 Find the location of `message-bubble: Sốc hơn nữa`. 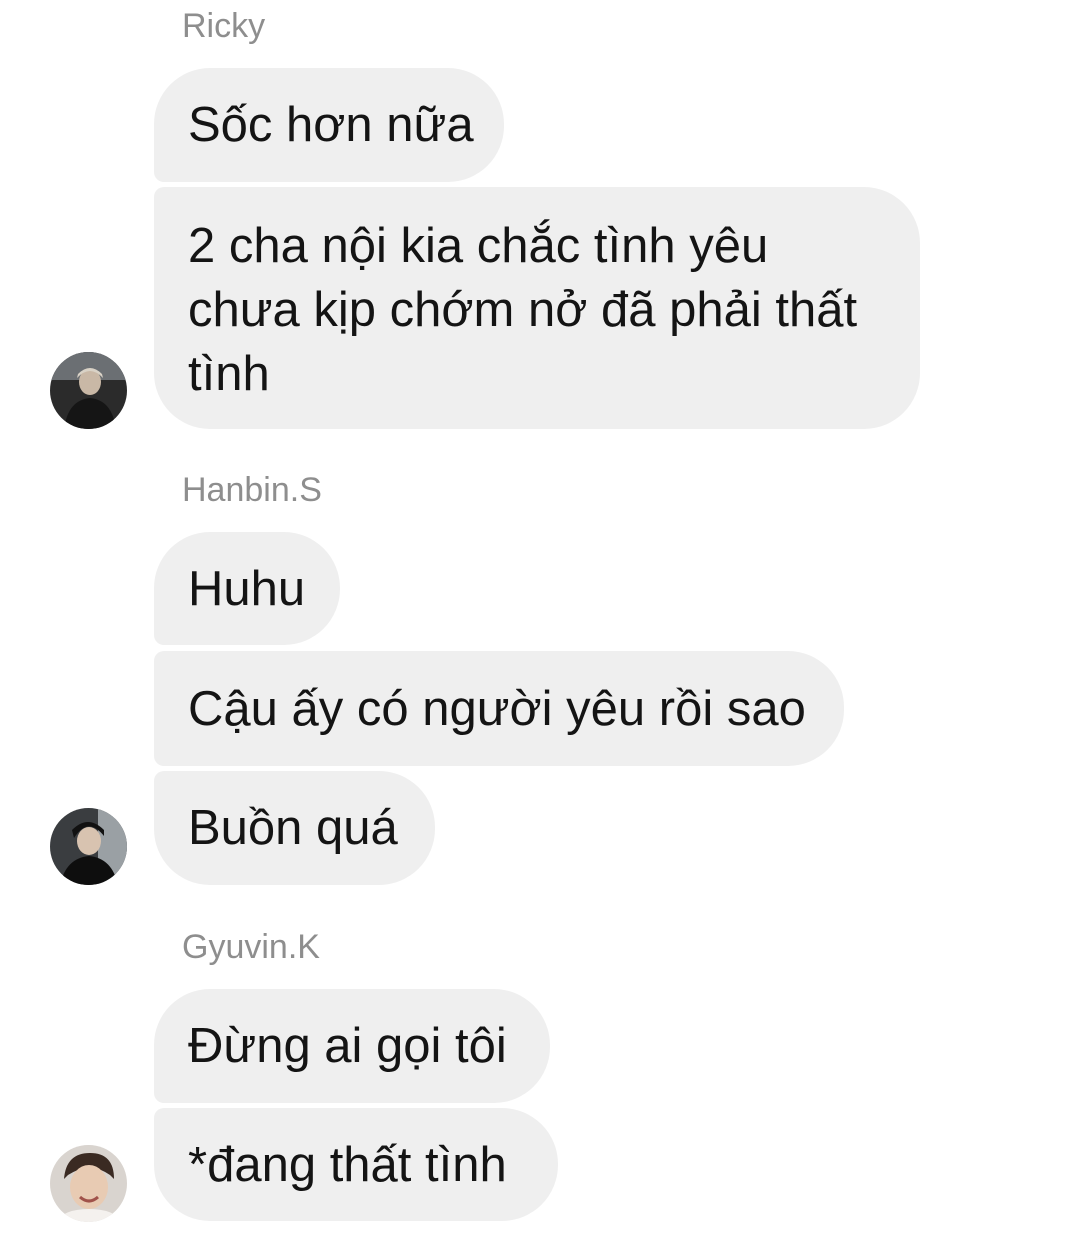

message-bubble: Sốc hơn nữa is located at coordinates (329, 125).